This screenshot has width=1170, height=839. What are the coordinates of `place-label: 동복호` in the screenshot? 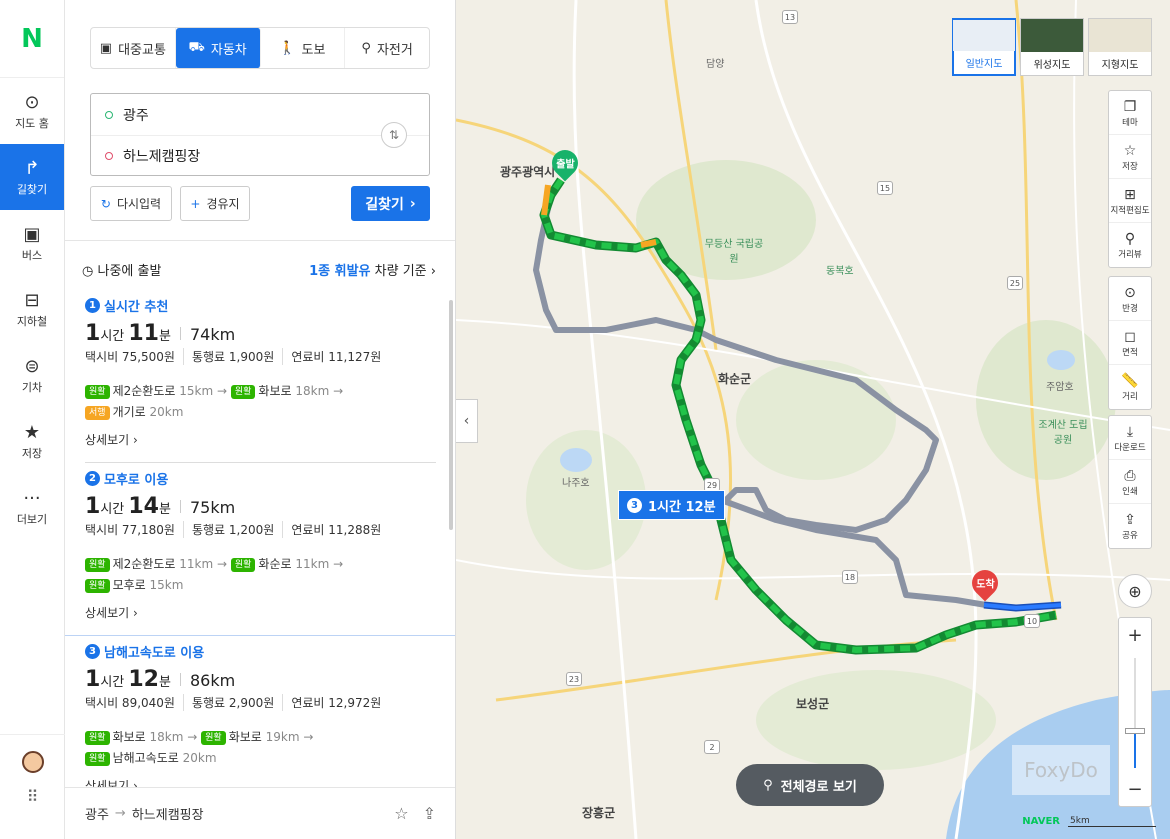 It's located at (840, 271).